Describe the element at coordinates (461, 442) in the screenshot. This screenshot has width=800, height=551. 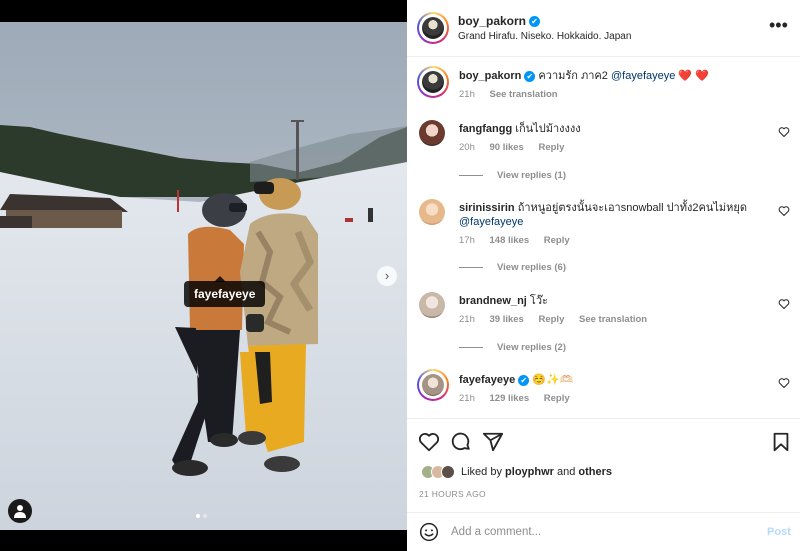
I see `comment-icon` at that location.